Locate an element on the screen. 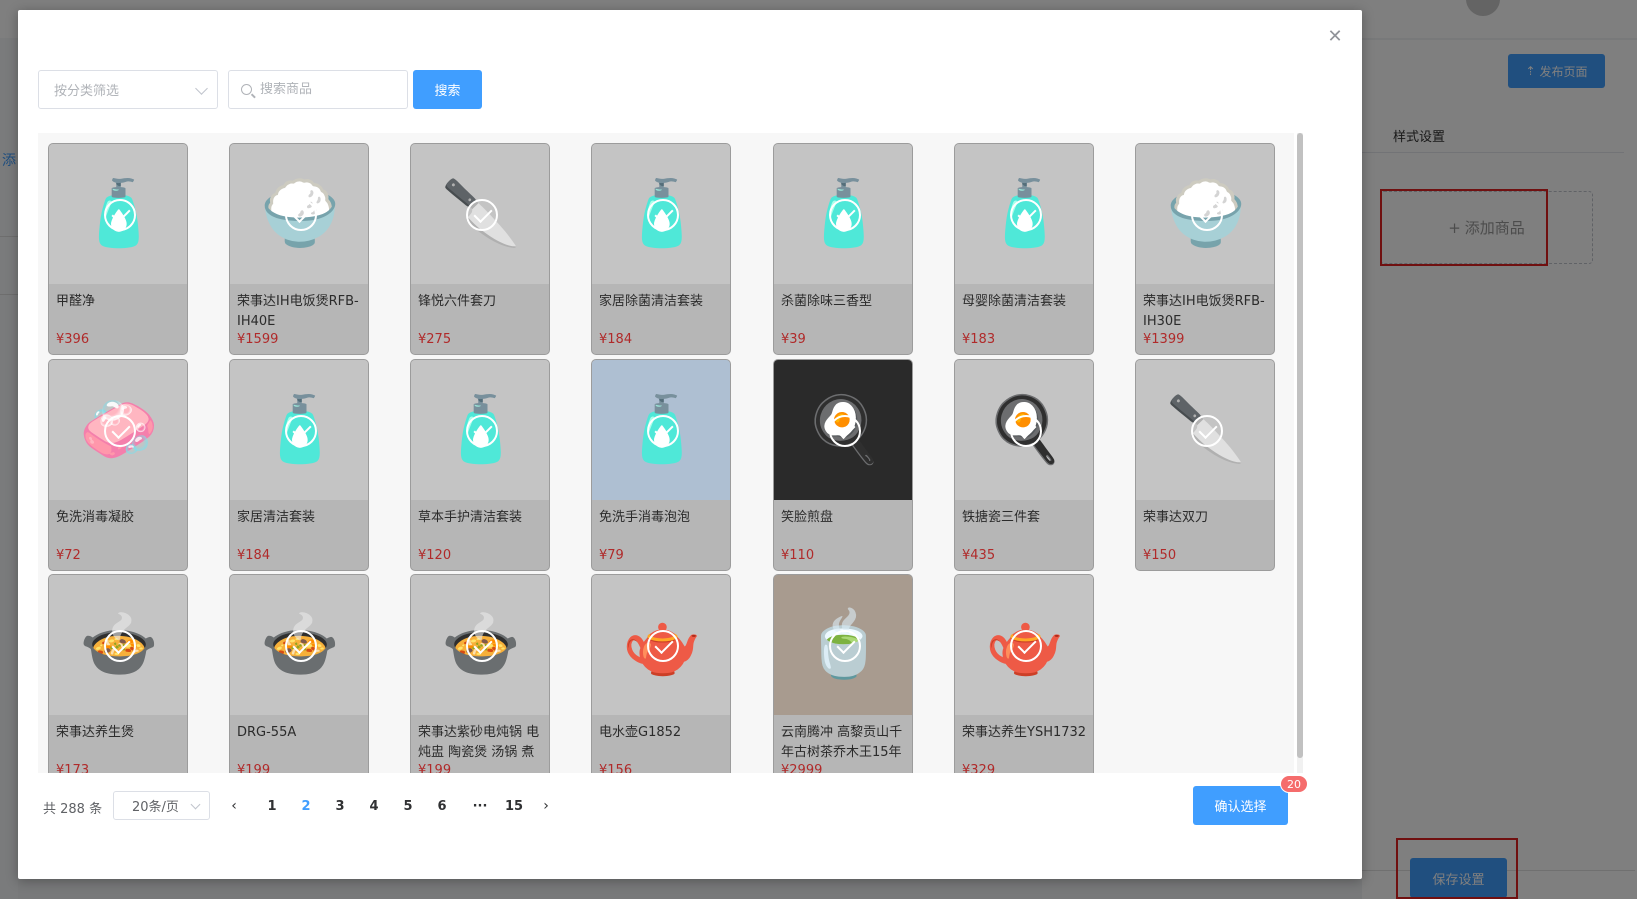 This screenshot has height=899, width=1637. product-card: 🍲 DRG-55A ¥199 is located at coordinates (299, 673).